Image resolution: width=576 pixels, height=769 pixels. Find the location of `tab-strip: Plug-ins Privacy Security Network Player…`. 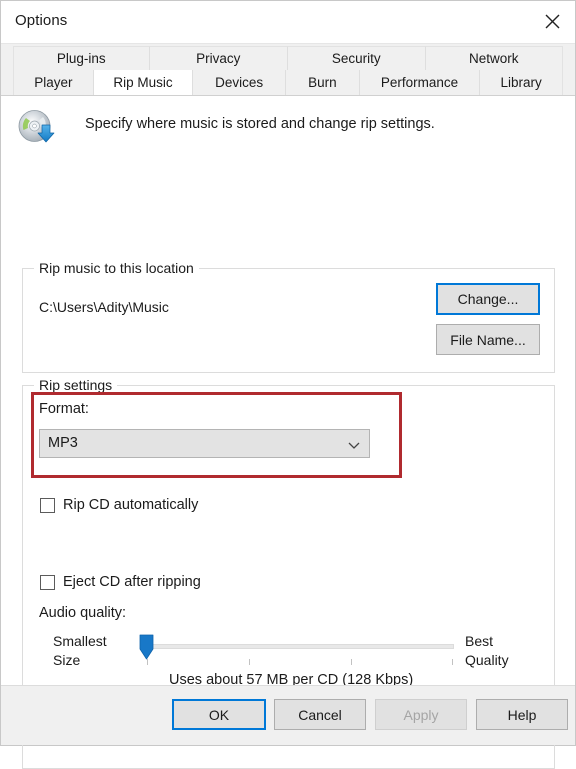

tab-strip: Plug-ins Privacy Security Network Player… is located at coordinates (288, 70).